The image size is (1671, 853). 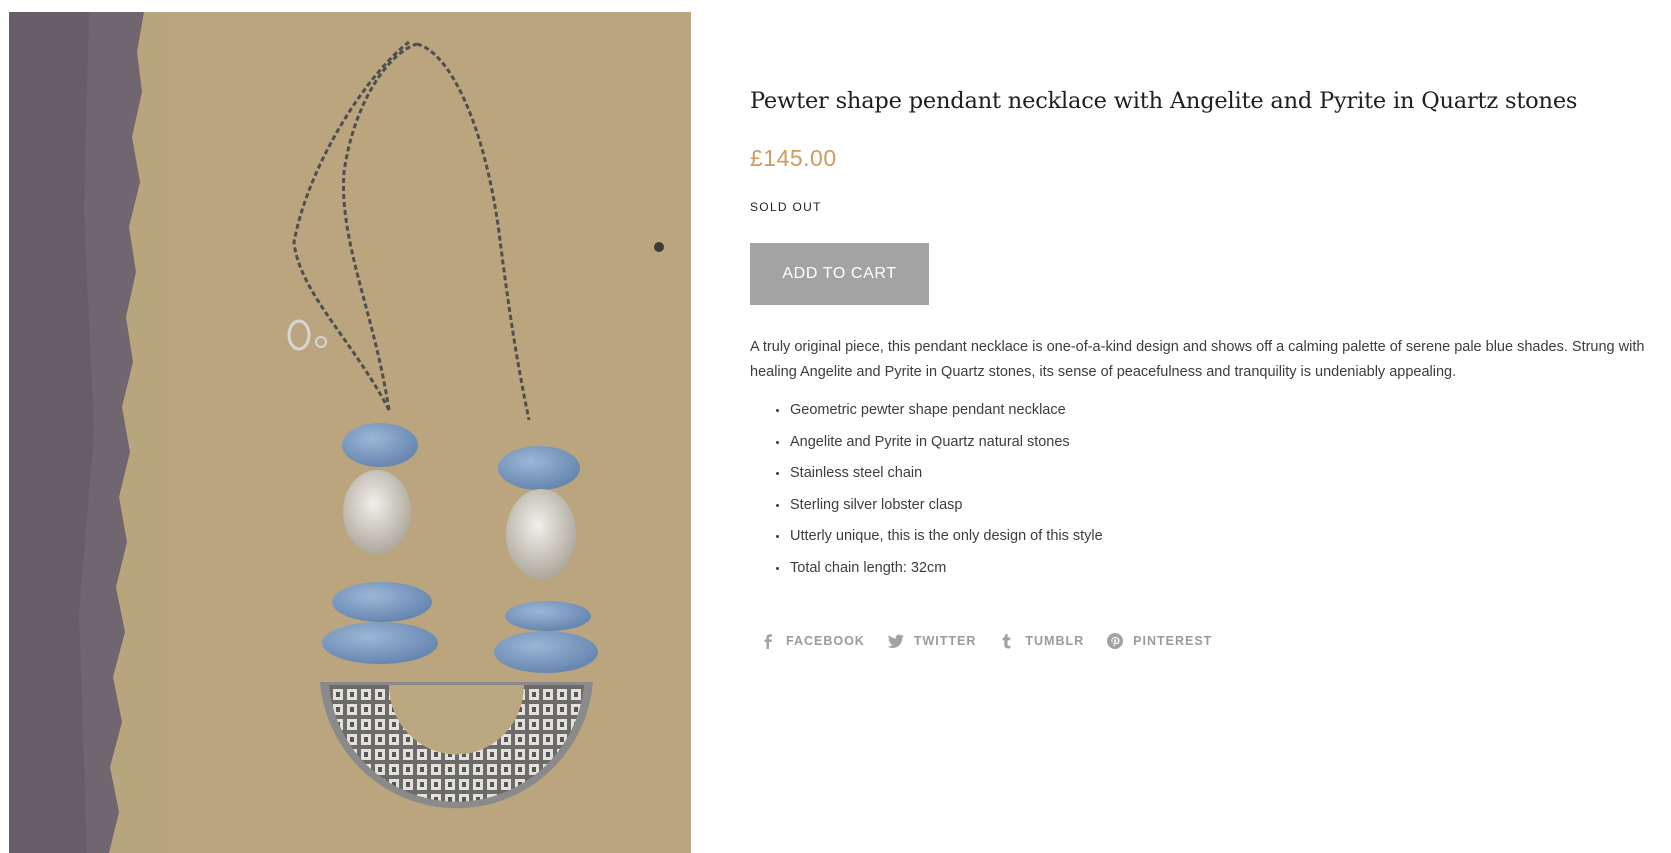 What do you see at coordinates (1055, 641) in the screenshot?
I see `share-label: TUMBLR` at bounding box center [1055, 641].